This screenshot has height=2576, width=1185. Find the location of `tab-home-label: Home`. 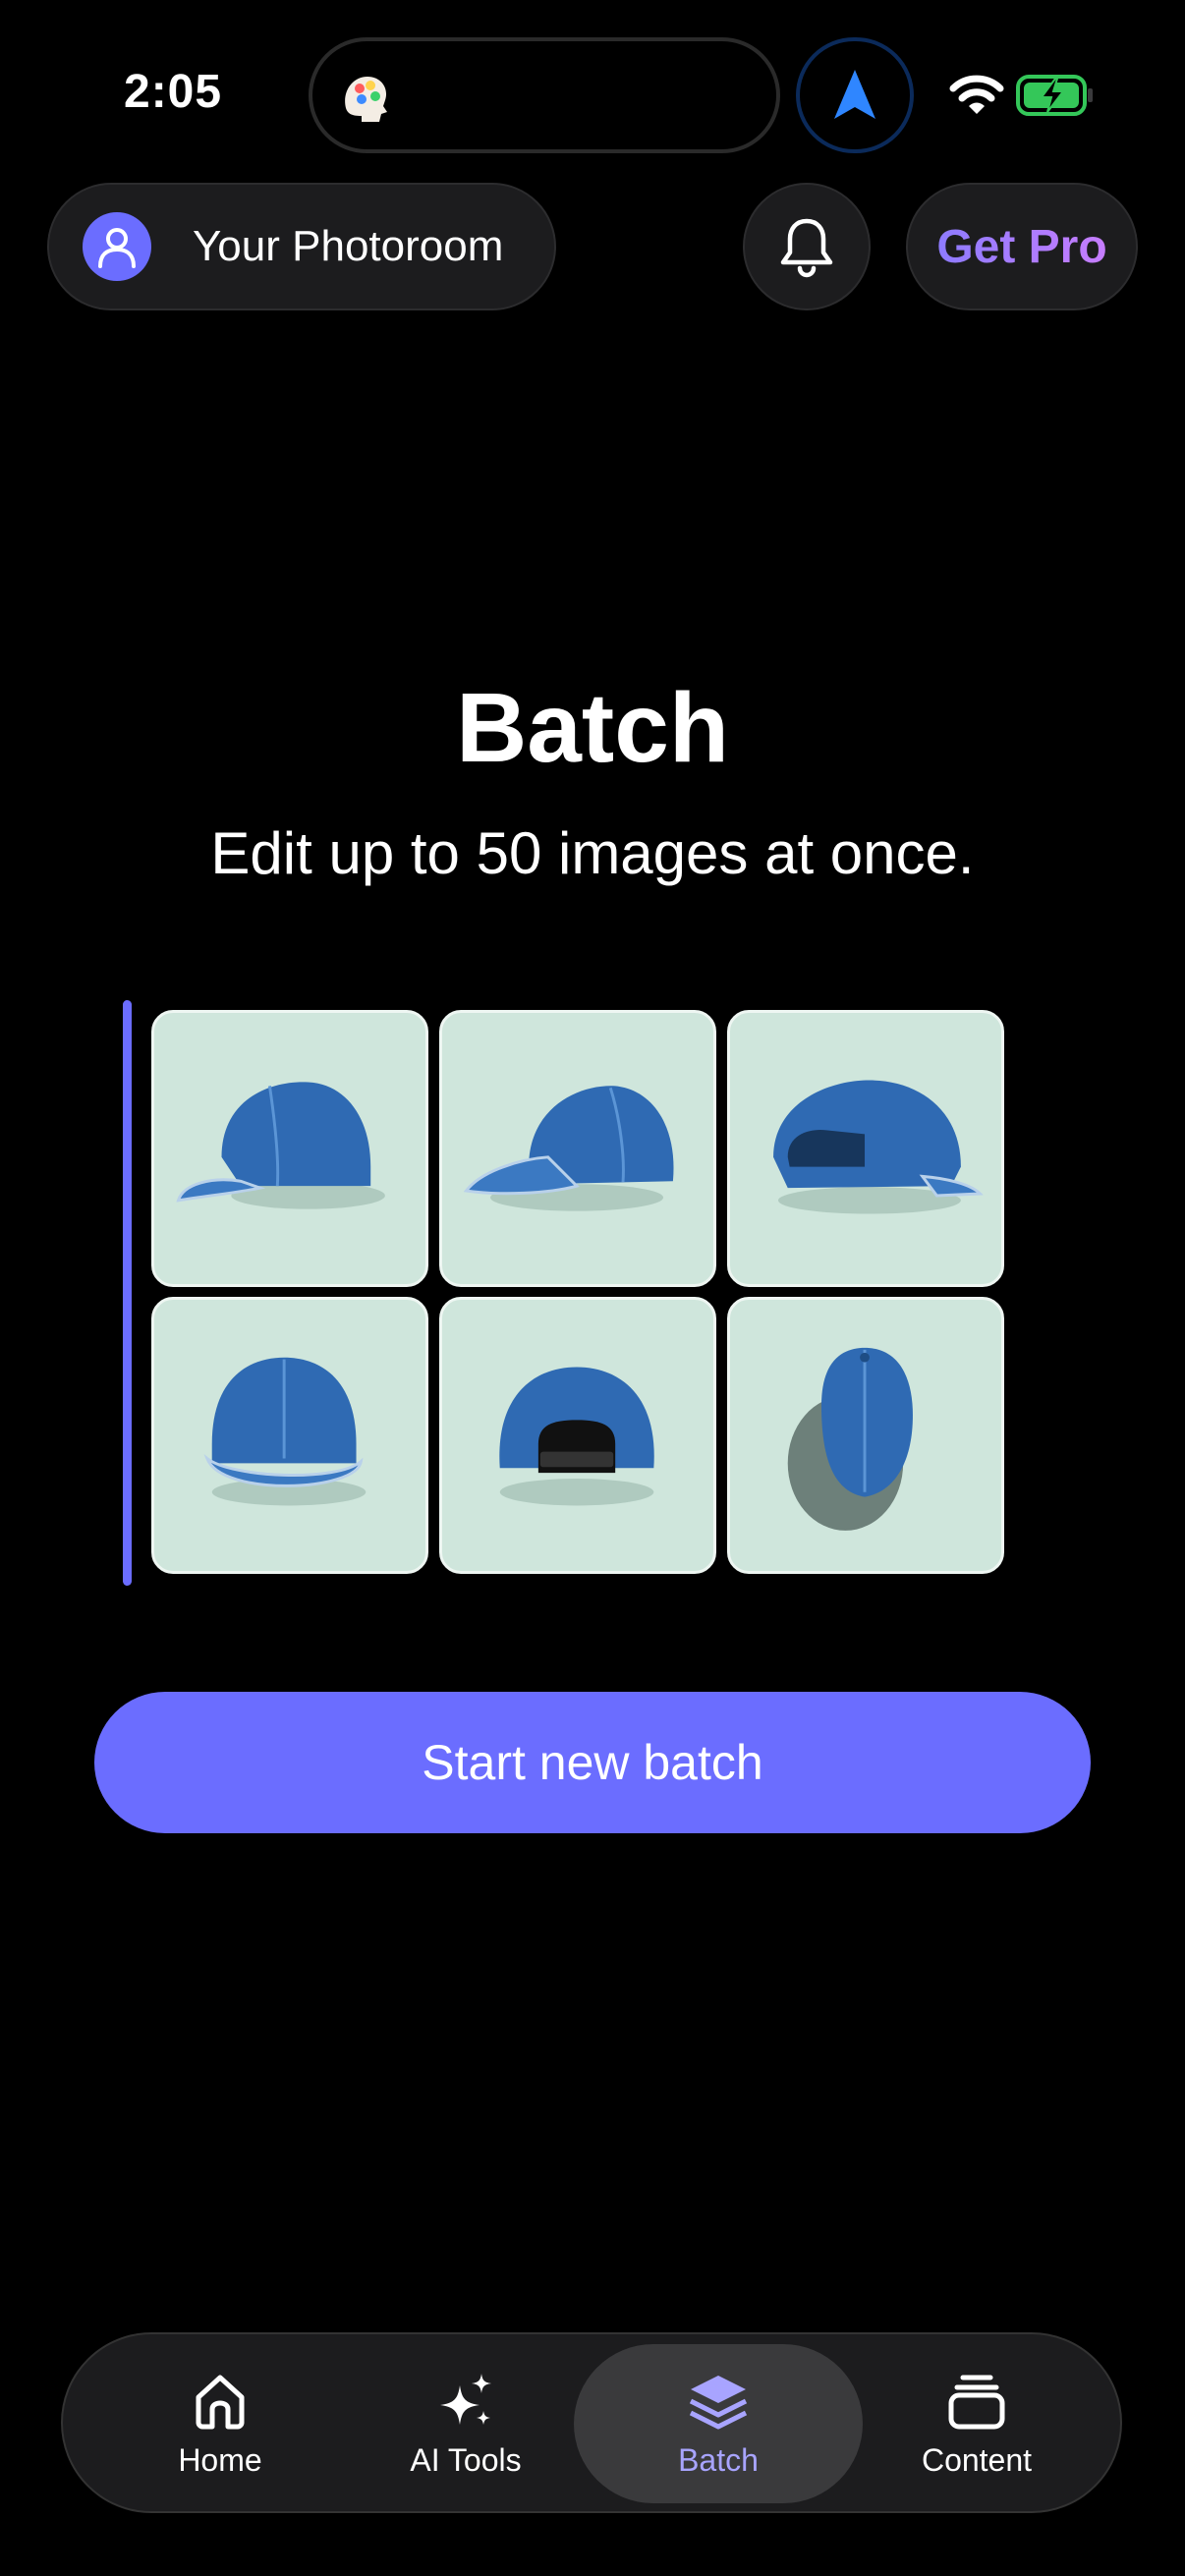

tab-home-label: Home is located at coordinates (220, 2459).